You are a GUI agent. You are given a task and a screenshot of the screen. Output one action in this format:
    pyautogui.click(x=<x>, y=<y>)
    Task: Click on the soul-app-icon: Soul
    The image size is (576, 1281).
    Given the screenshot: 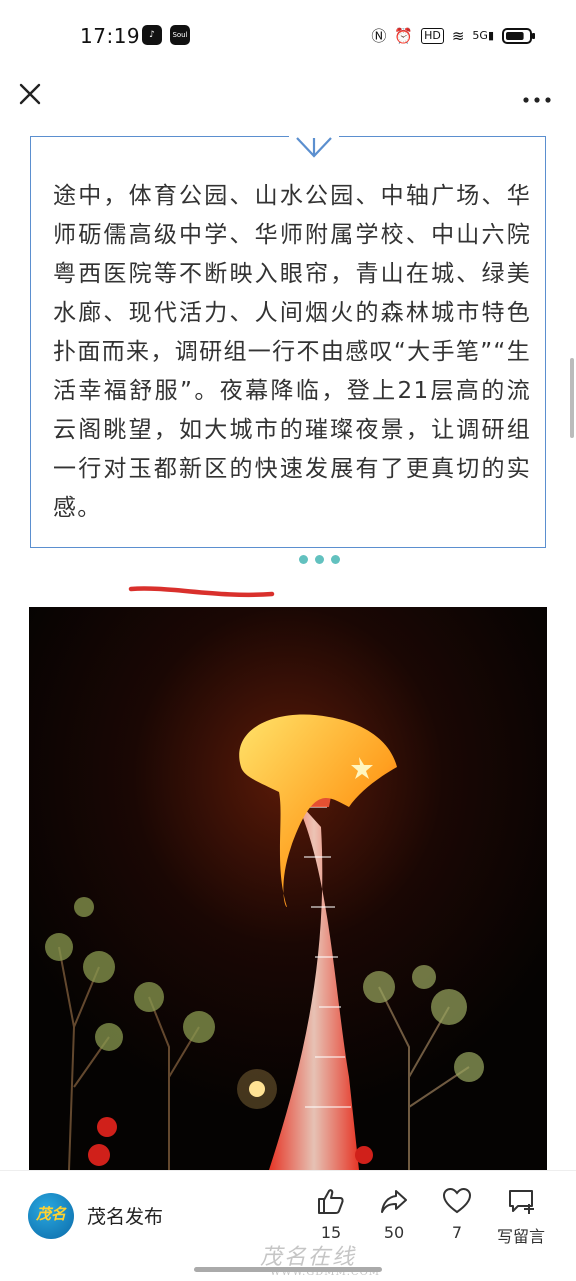 What is the action you would take?
    pyautogui.click(x=180, y=35)
    